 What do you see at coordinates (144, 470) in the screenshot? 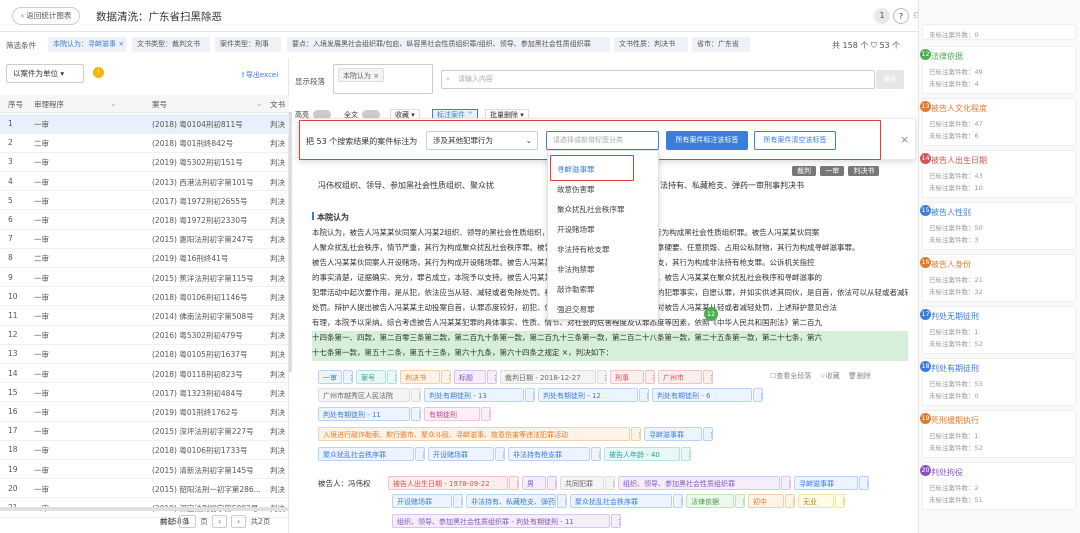
I see `table-row: 19 一审 (2015) 清新法刑初字第145号 判决` at bounding box center [144, 470].